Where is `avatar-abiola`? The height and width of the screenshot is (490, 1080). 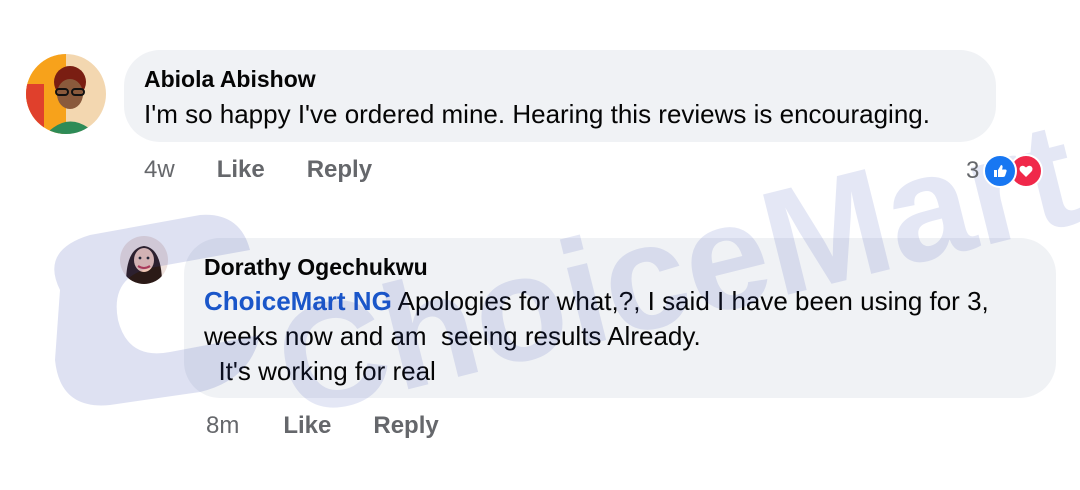 avatar-abiola is located at coordinates (66, 94).